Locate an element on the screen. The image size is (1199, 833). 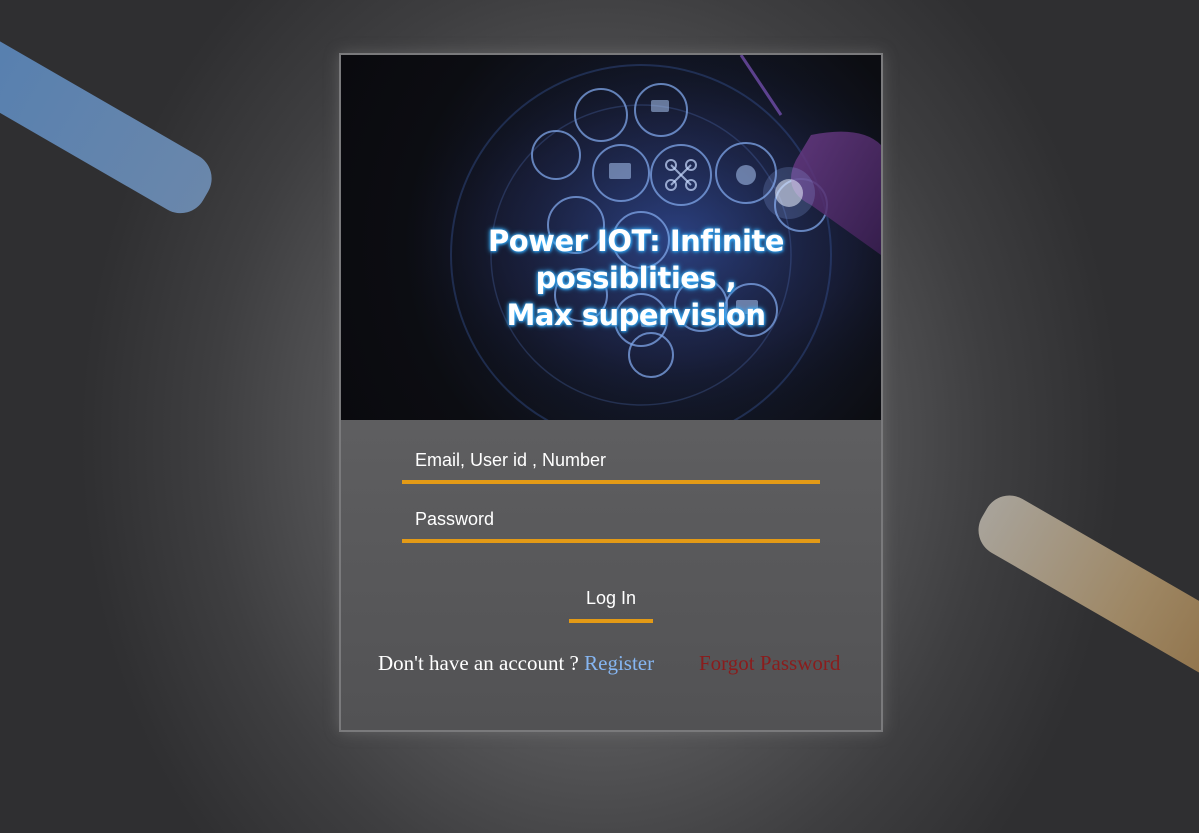
identifier-input is located at coordinates (611, 460).